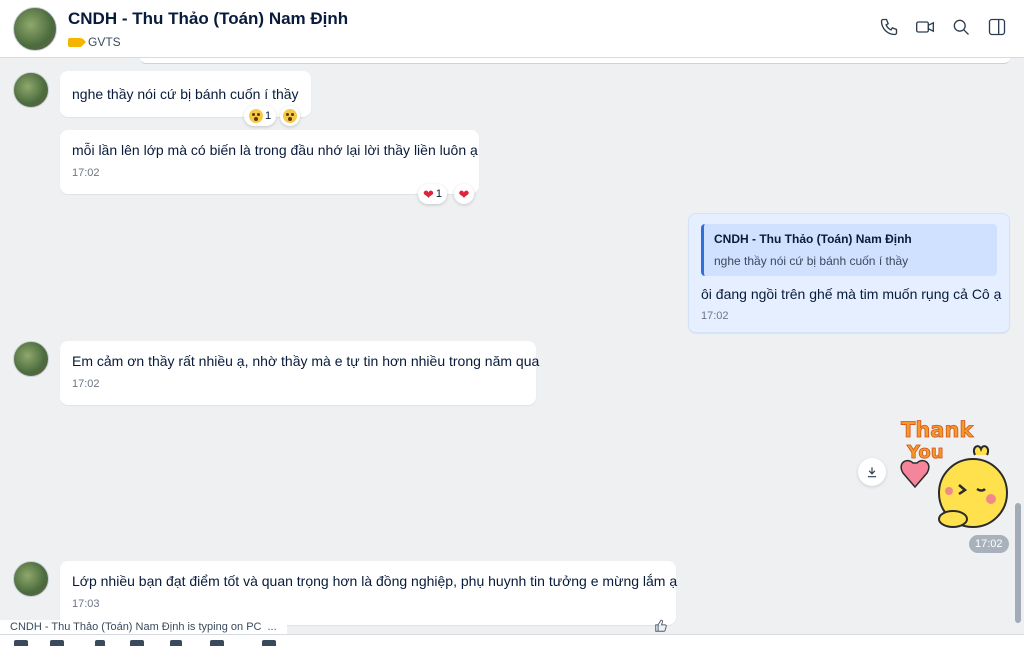  I want to click on header-actions, so click(943, 27).